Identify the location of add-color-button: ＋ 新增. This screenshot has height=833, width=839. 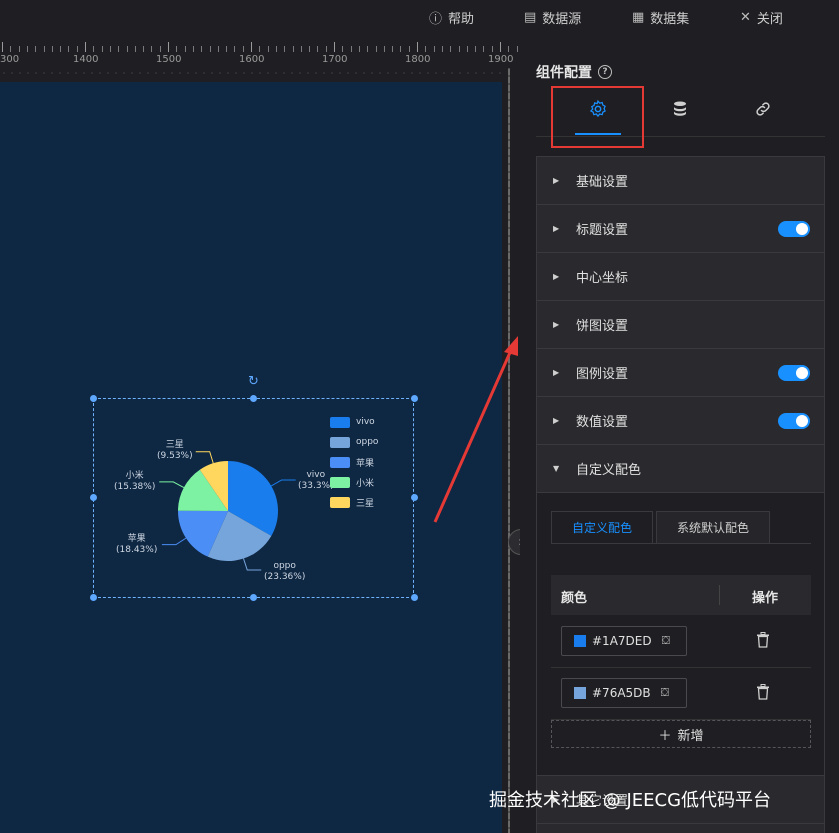
(681, 734).